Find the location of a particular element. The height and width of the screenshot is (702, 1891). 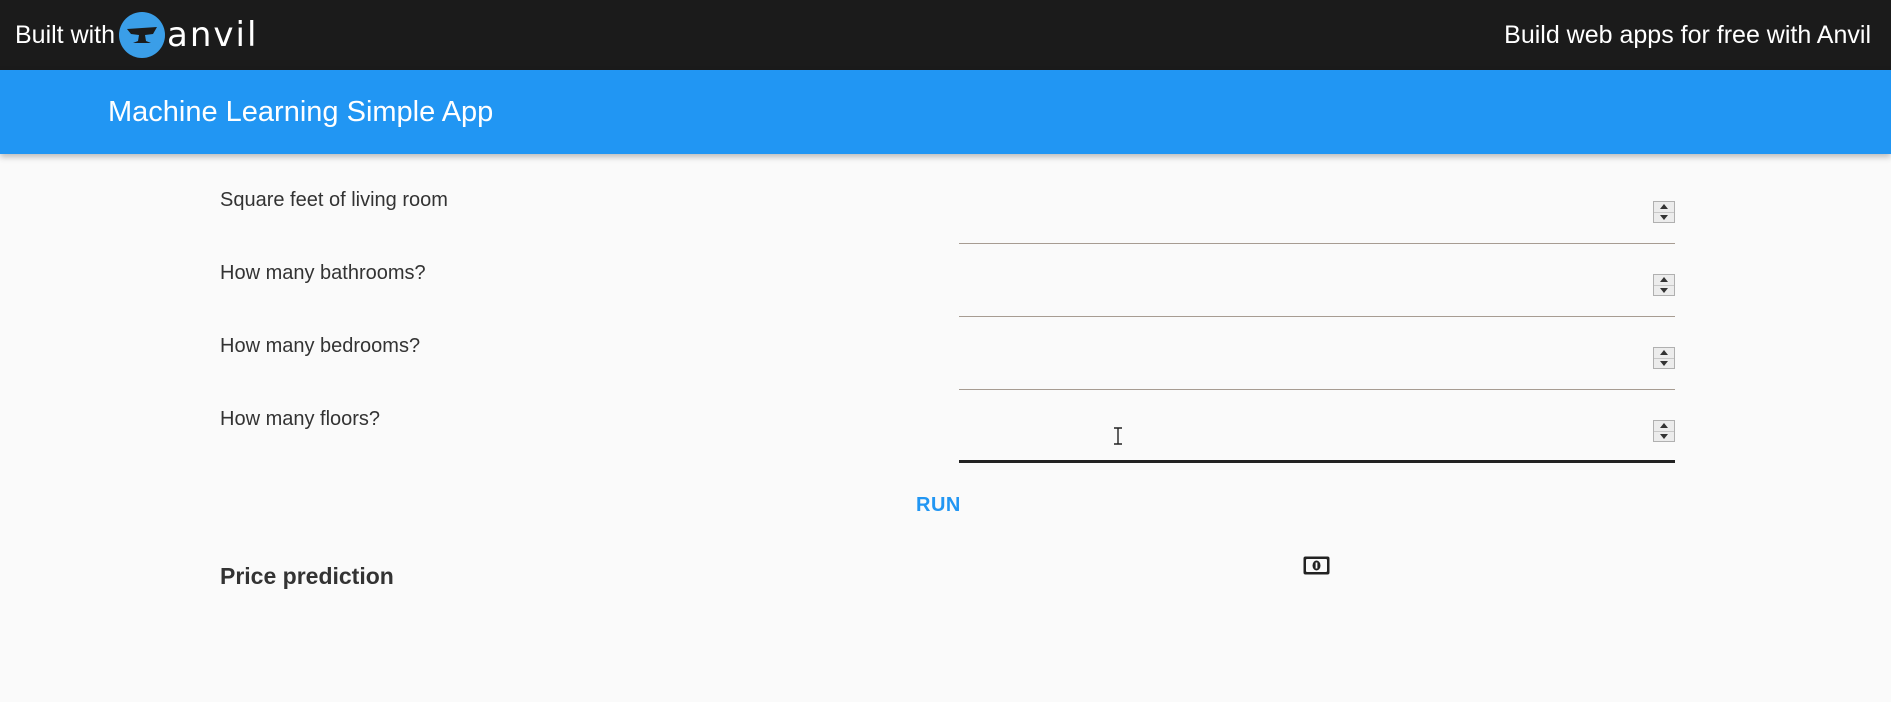

money-icon is located at coordinates (1316, 565).